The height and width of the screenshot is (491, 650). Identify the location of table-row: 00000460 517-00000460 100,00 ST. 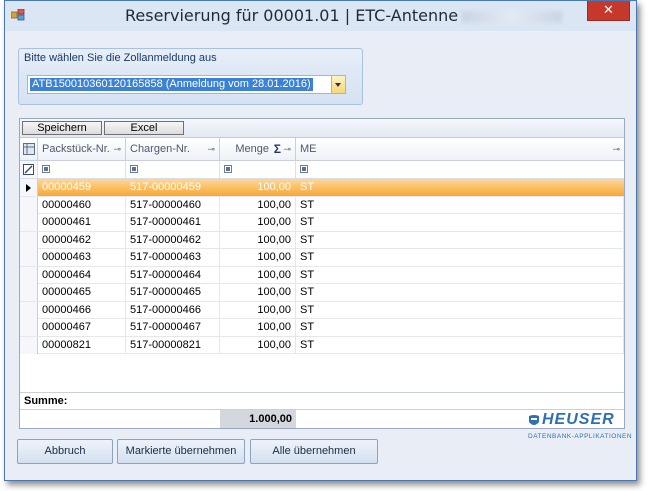
(322, 205).